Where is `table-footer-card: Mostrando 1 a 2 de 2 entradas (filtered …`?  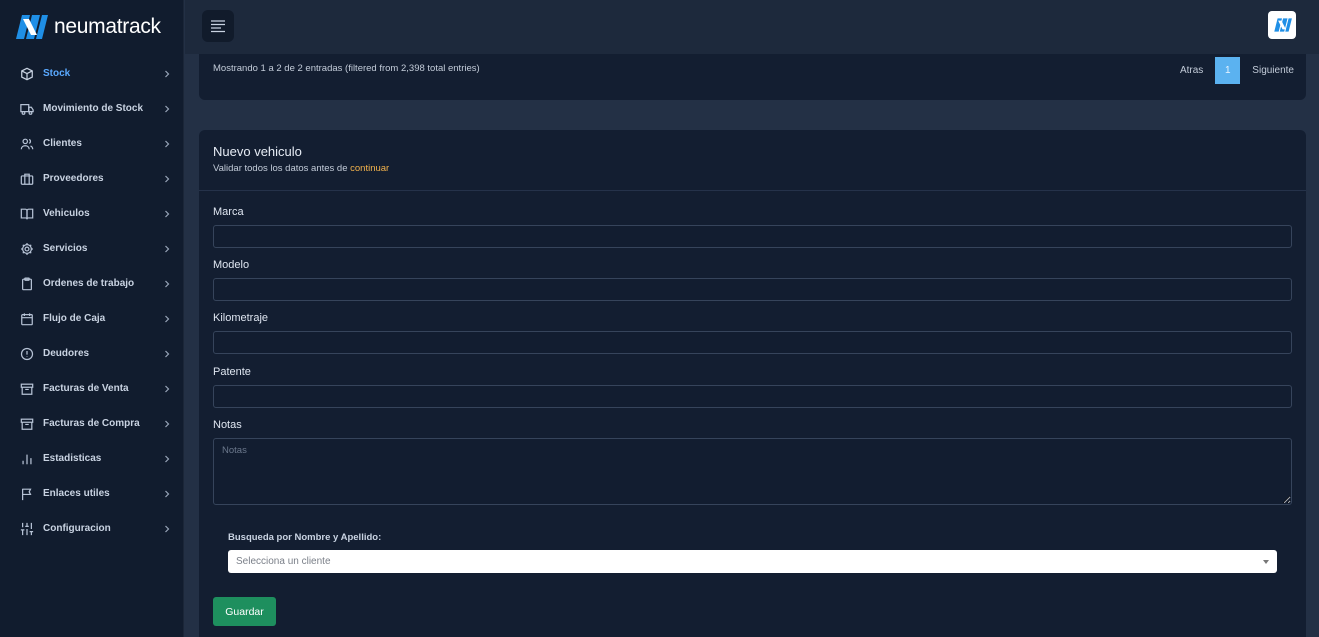 table-footer-card: Mostrando 1 a 2 de 2 entradas (filtered … is located at coordinates (752, 77).